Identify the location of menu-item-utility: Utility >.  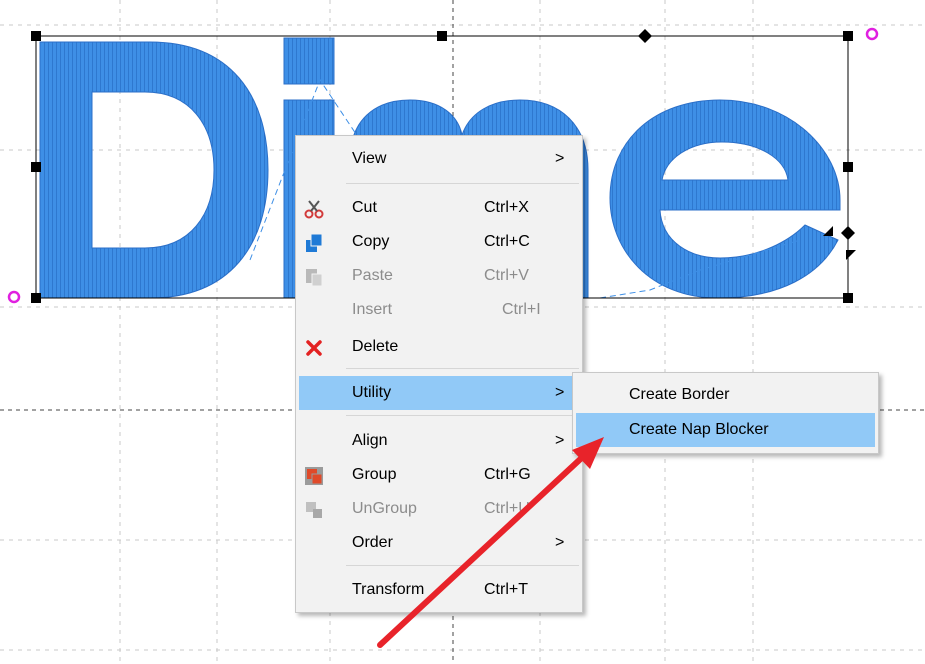
(439, 393).